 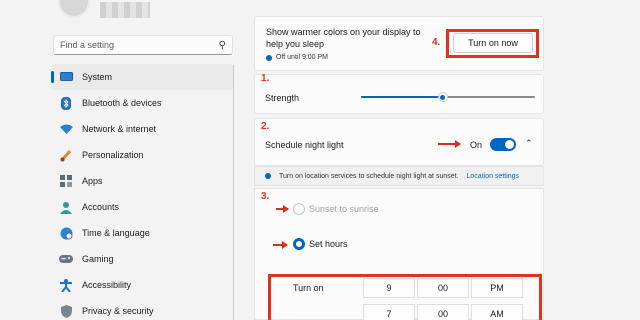 What do you see at coordinates (66, 259) in the screenshot?
I see `controller-icon` at bounding box center [66, 259].